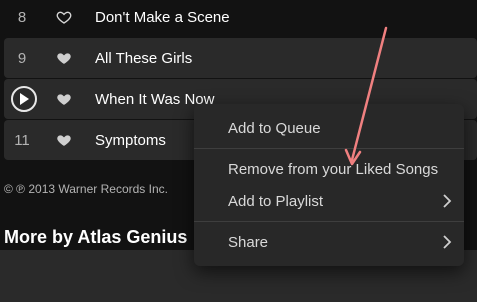  Describe the element at coordinates (162, 17) in the screenshot. I see `track-title: Don't Make a Scene` at that location.